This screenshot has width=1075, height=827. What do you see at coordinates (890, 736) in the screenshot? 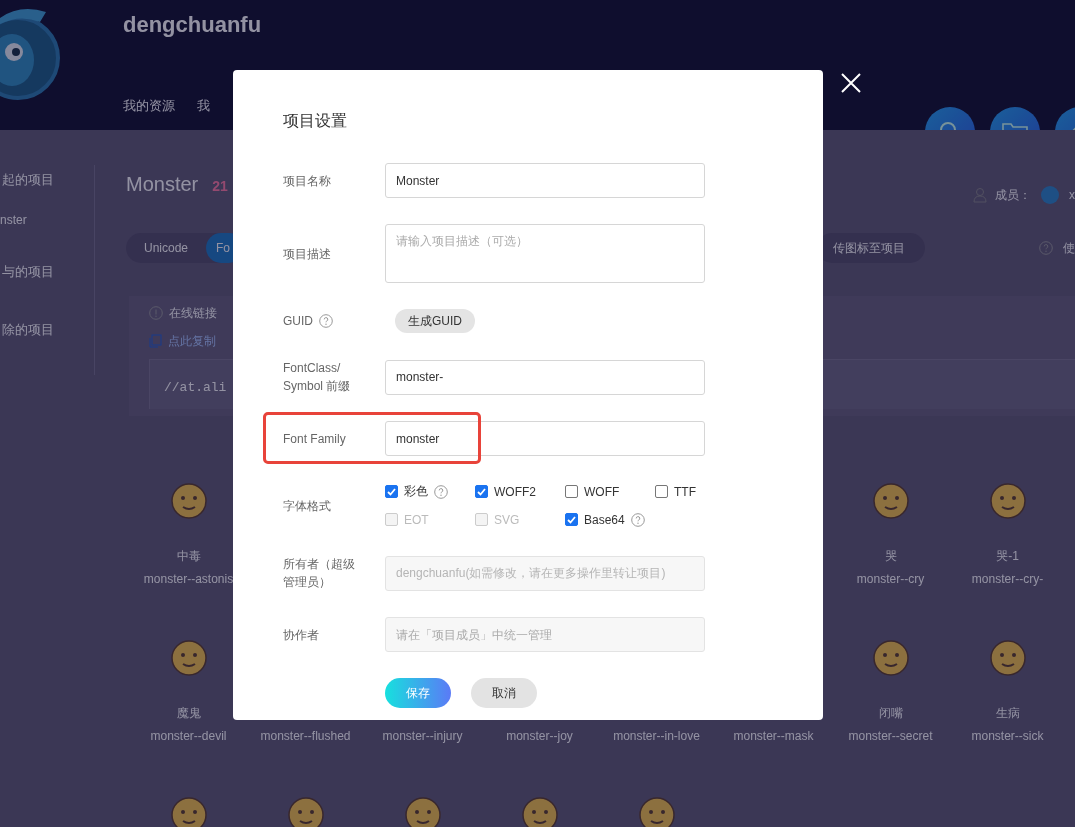
I see `icon-code: monster--secret` at bounding box center [890, 736].